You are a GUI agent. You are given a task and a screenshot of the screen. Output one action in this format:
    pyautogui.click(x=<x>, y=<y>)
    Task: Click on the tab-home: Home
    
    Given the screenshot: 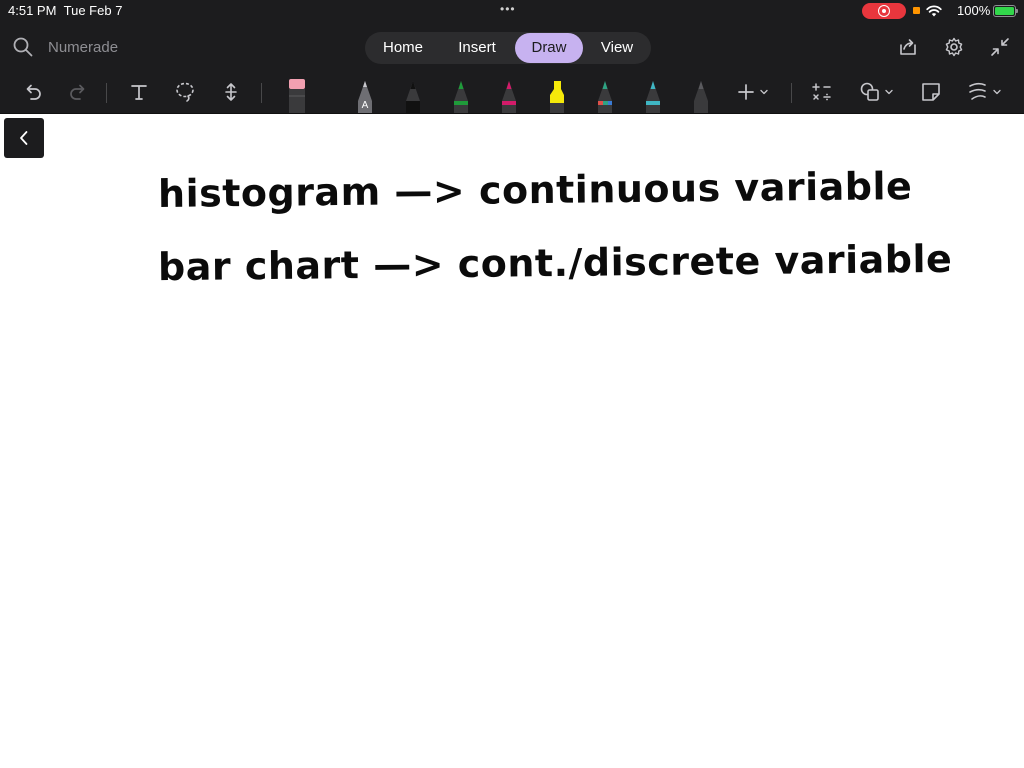 What is the action you would take?
    pyautogui.click(x=403, y=48)
    